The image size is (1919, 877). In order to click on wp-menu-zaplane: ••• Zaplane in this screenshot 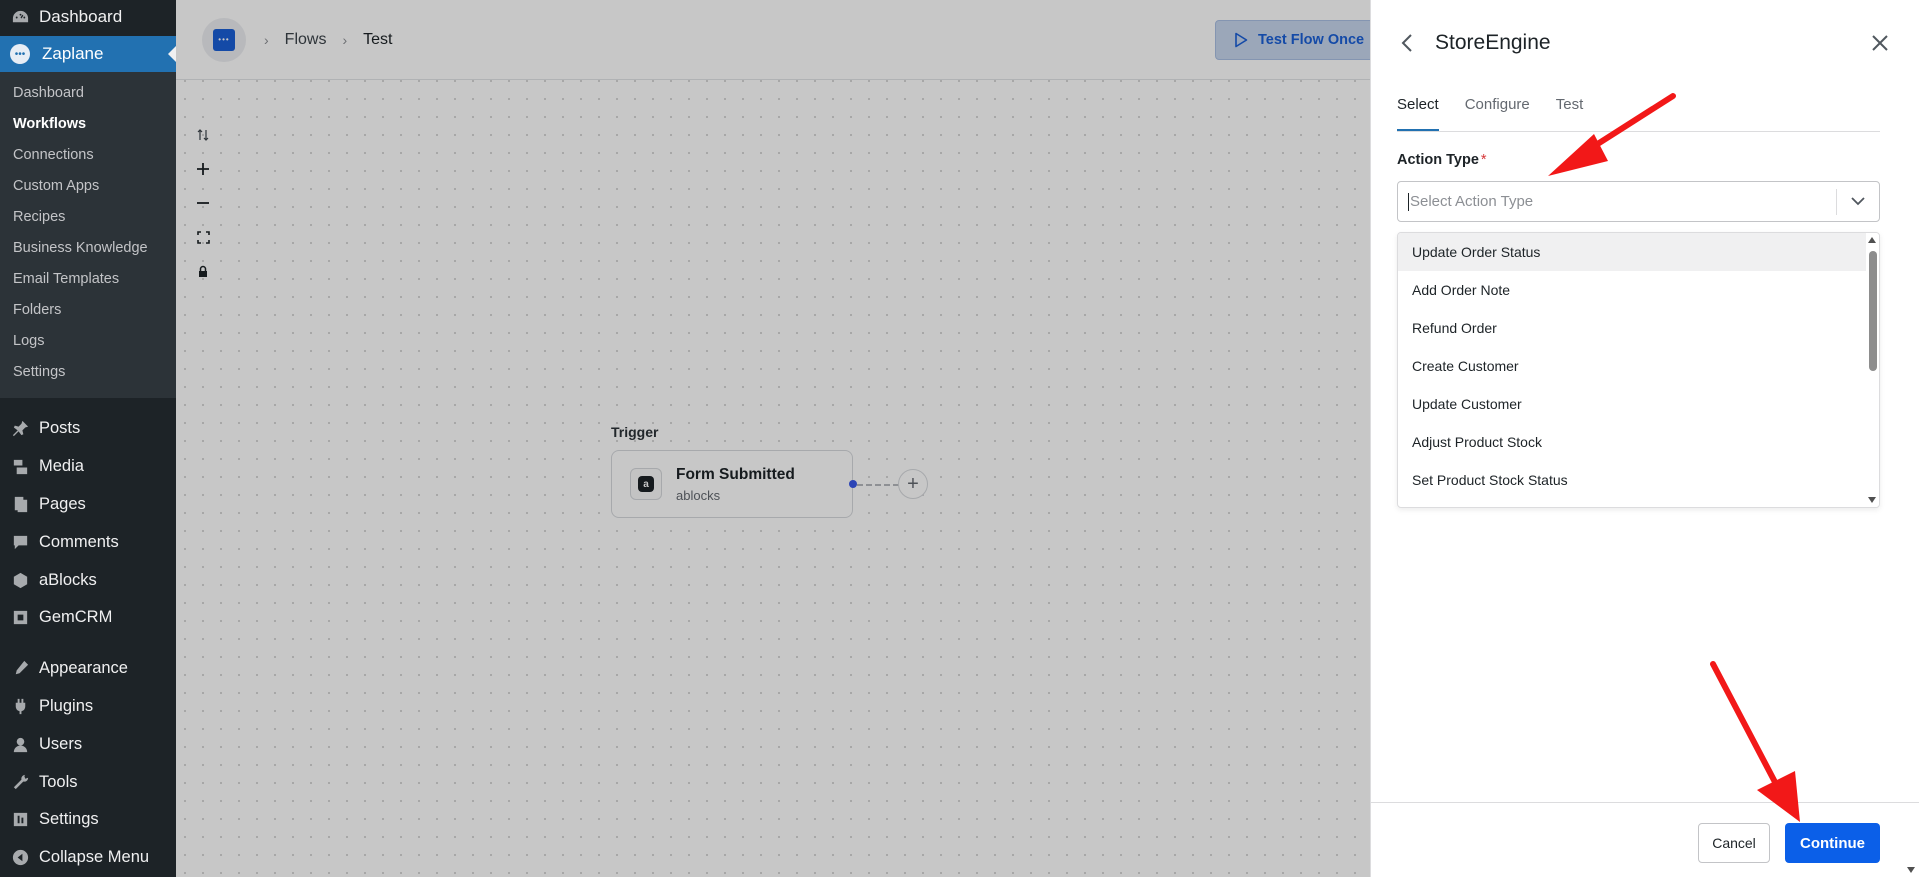, I will do `click(88, 54)`.